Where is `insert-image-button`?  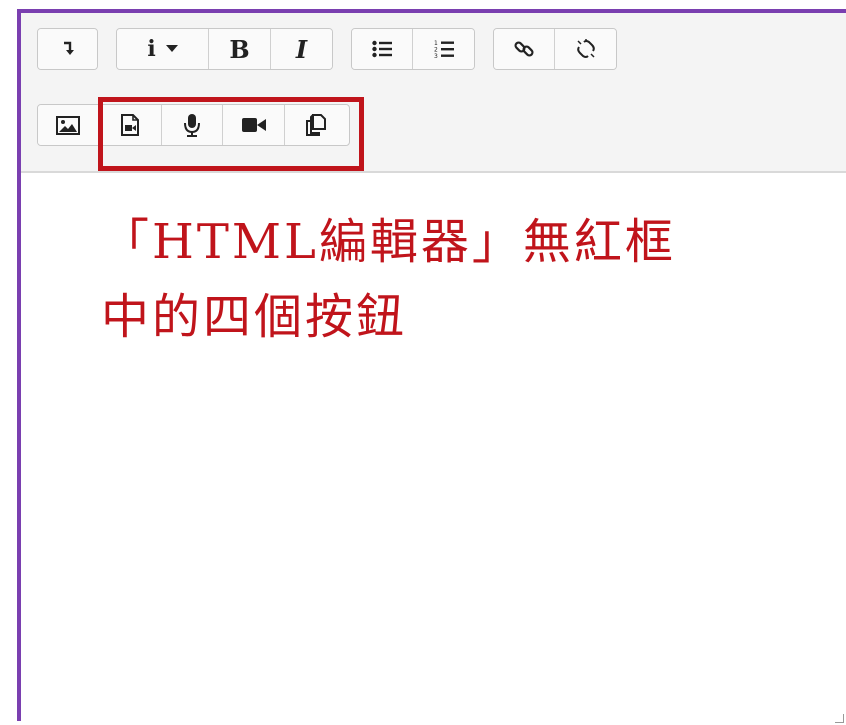
insert-image-button is located at coordinates (68, 125).